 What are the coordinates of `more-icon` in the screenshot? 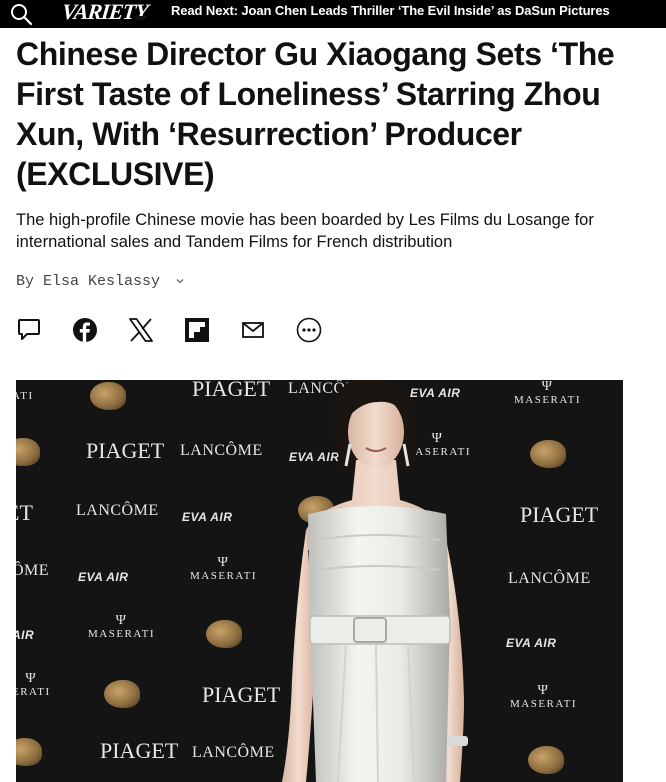 It's located at (309, 330).